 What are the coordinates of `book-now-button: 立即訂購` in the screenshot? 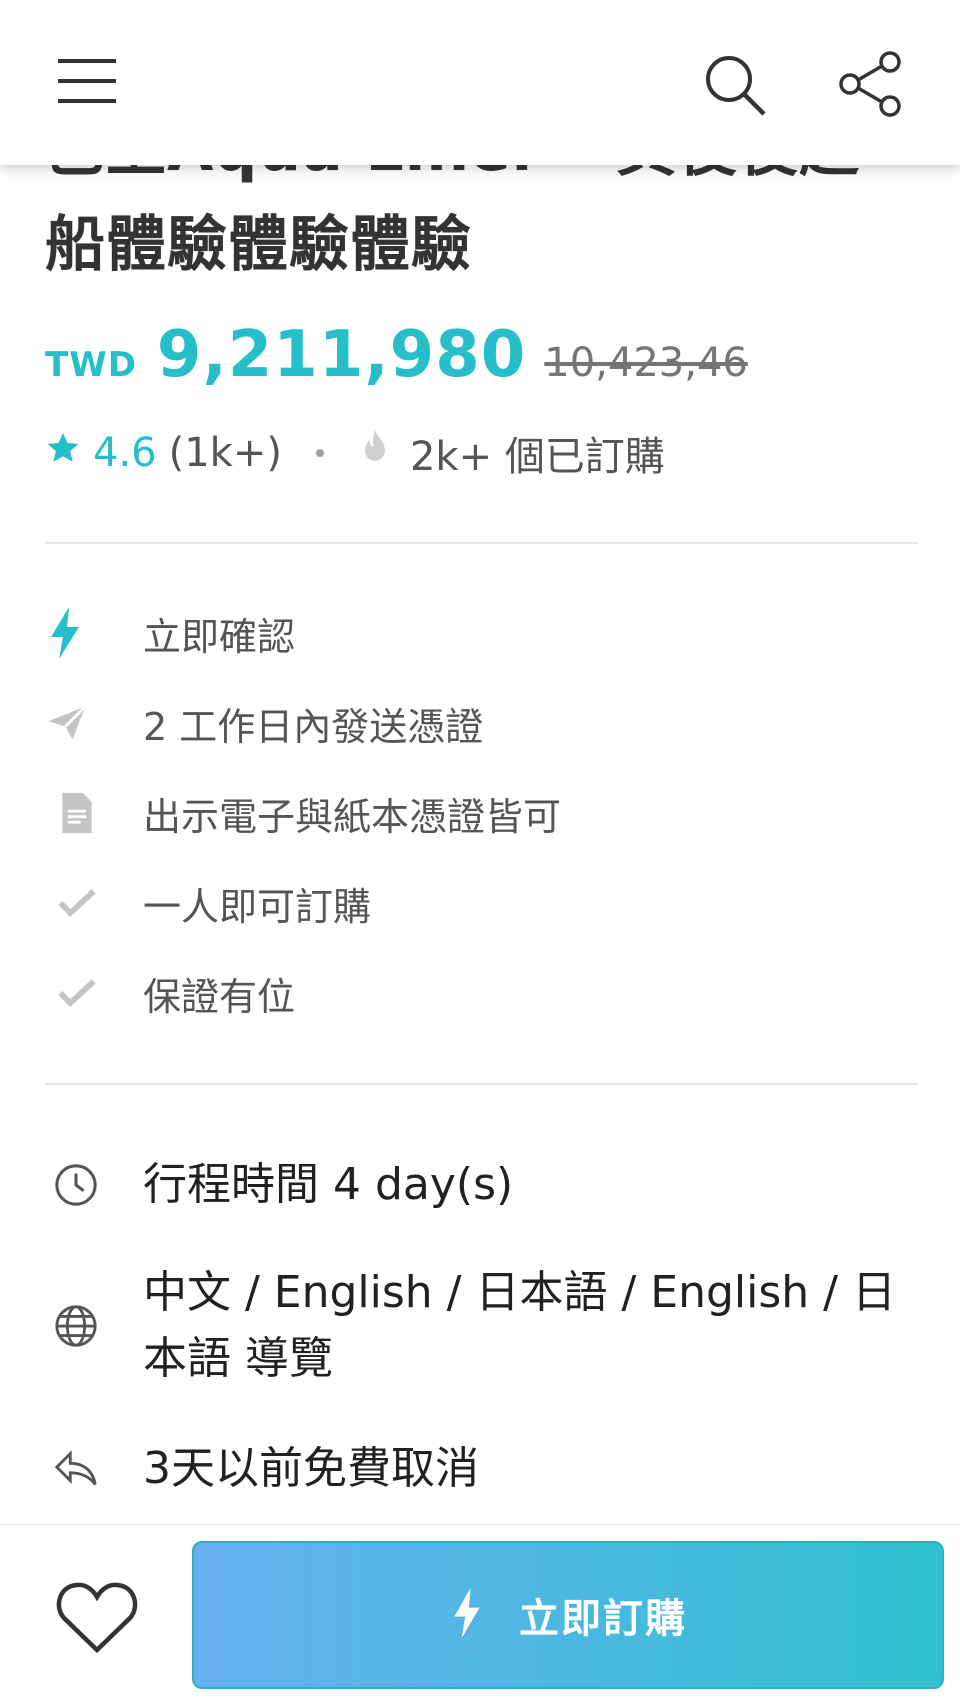 It's located at (568, 1615).